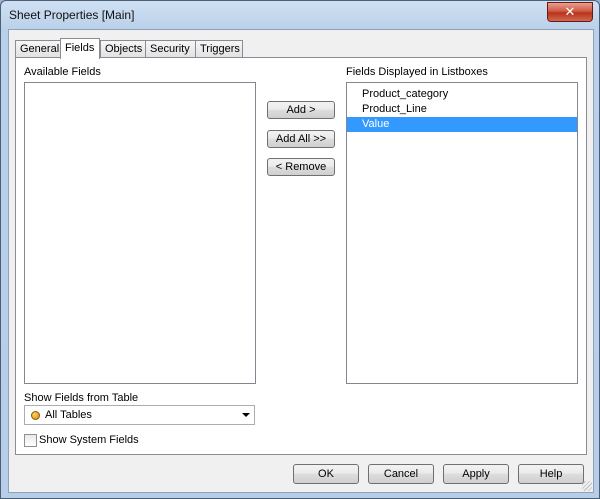  What do you see at coordinates (462, 109) in the screenshot?
I see `list-item: Product_Line` at bounding box center [462, 109].